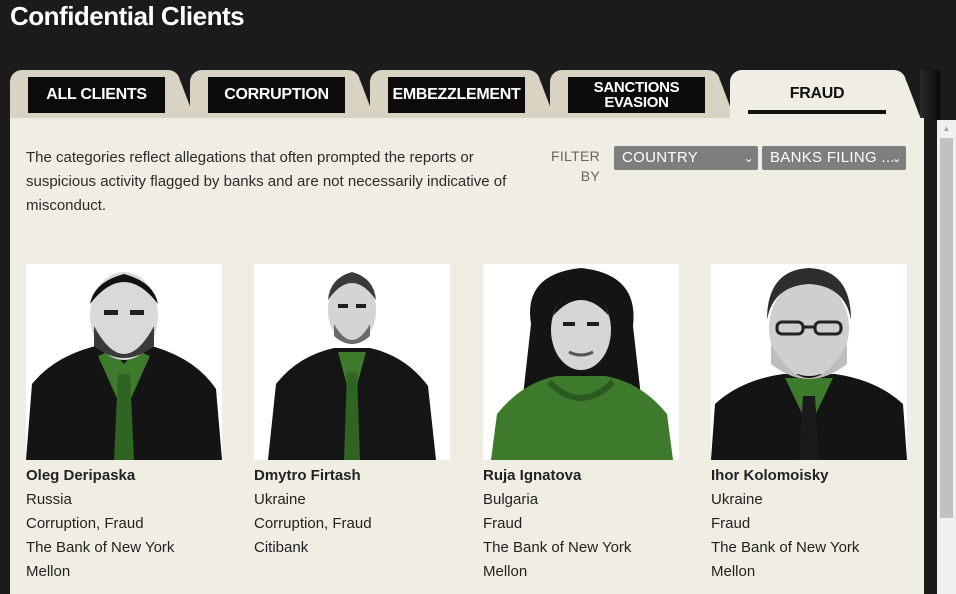 The width and height of the screenshot is (956, 594). I want to click on tab-sanctions-evasion: SANCTIONS EVASION, so click(643, 96).